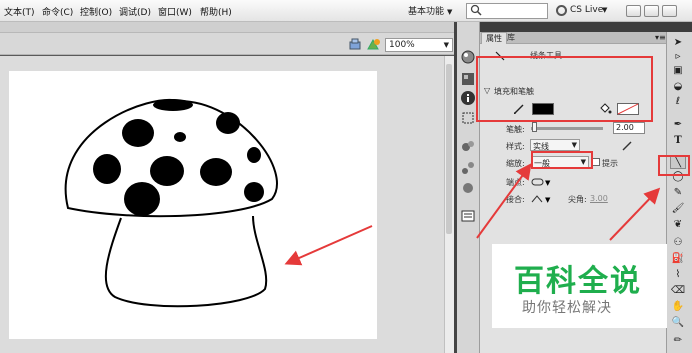 The width and height of the screenshot is (692, 353). What do you see at coordinates (504, 201) in the screenshot?
I see `arrow-to-scale` at bounding box center [504, 201].